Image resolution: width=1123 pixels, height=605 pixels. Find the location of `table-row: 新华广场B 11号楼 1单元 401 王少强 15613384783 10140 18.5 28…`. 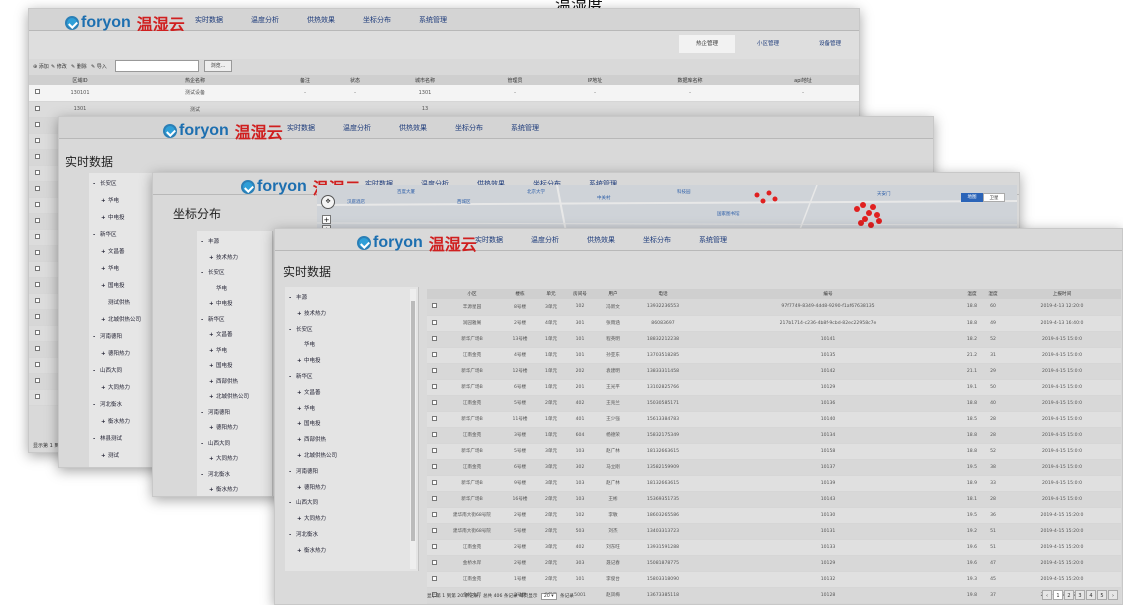

table-row: 新华广场B 11号楼 1单元 401 王少强 15613384783 10140 18.5 28… is located at coordinates (774, 419).